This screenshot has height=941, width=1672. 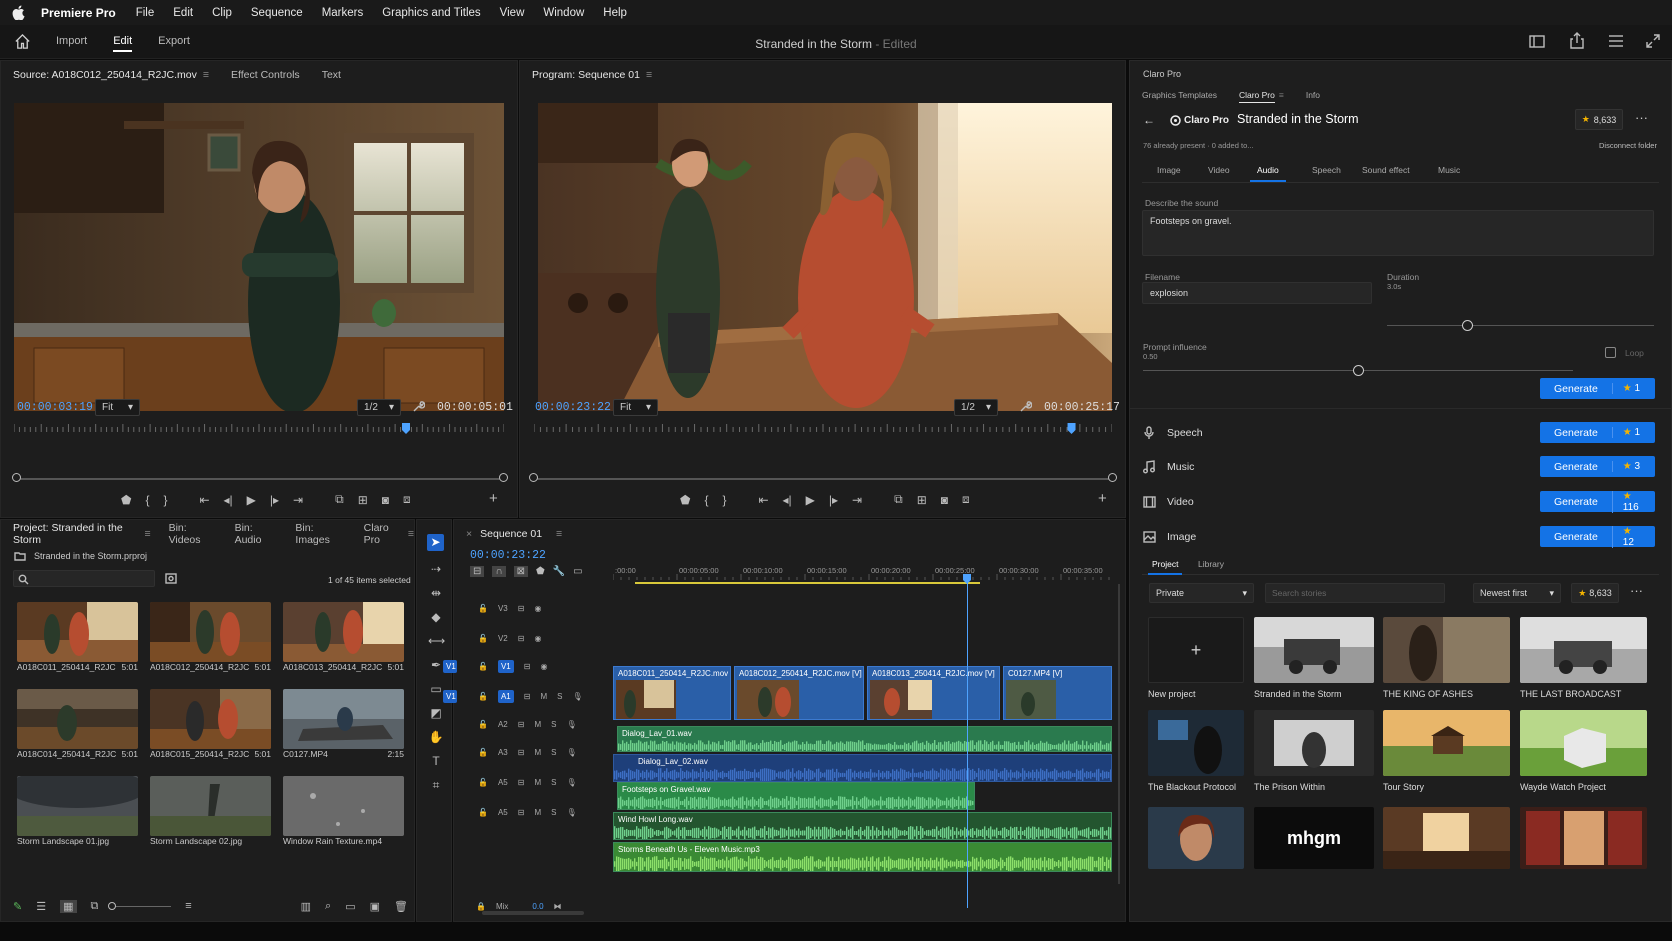 What do you see at coordinates (862, 768) in the screenshot?
I see `audio-clip: Dialog_Lav_02.wav` at bounding box center [862, 768].